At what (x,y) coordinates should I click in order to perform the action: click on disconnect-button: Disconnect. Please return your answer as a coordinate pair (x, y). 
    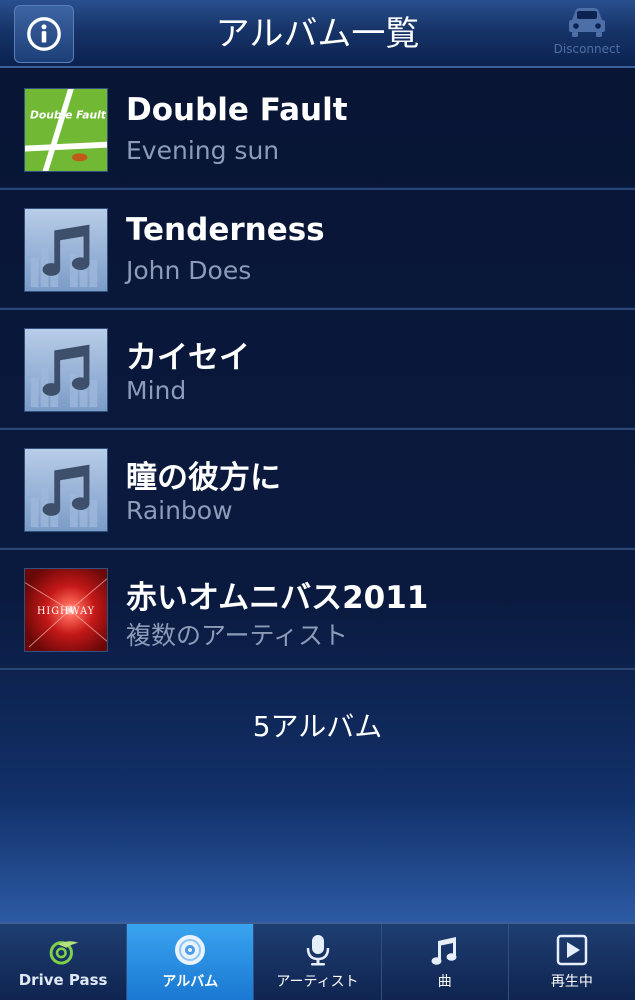
    Looking at the image, I should click on (587, 34).